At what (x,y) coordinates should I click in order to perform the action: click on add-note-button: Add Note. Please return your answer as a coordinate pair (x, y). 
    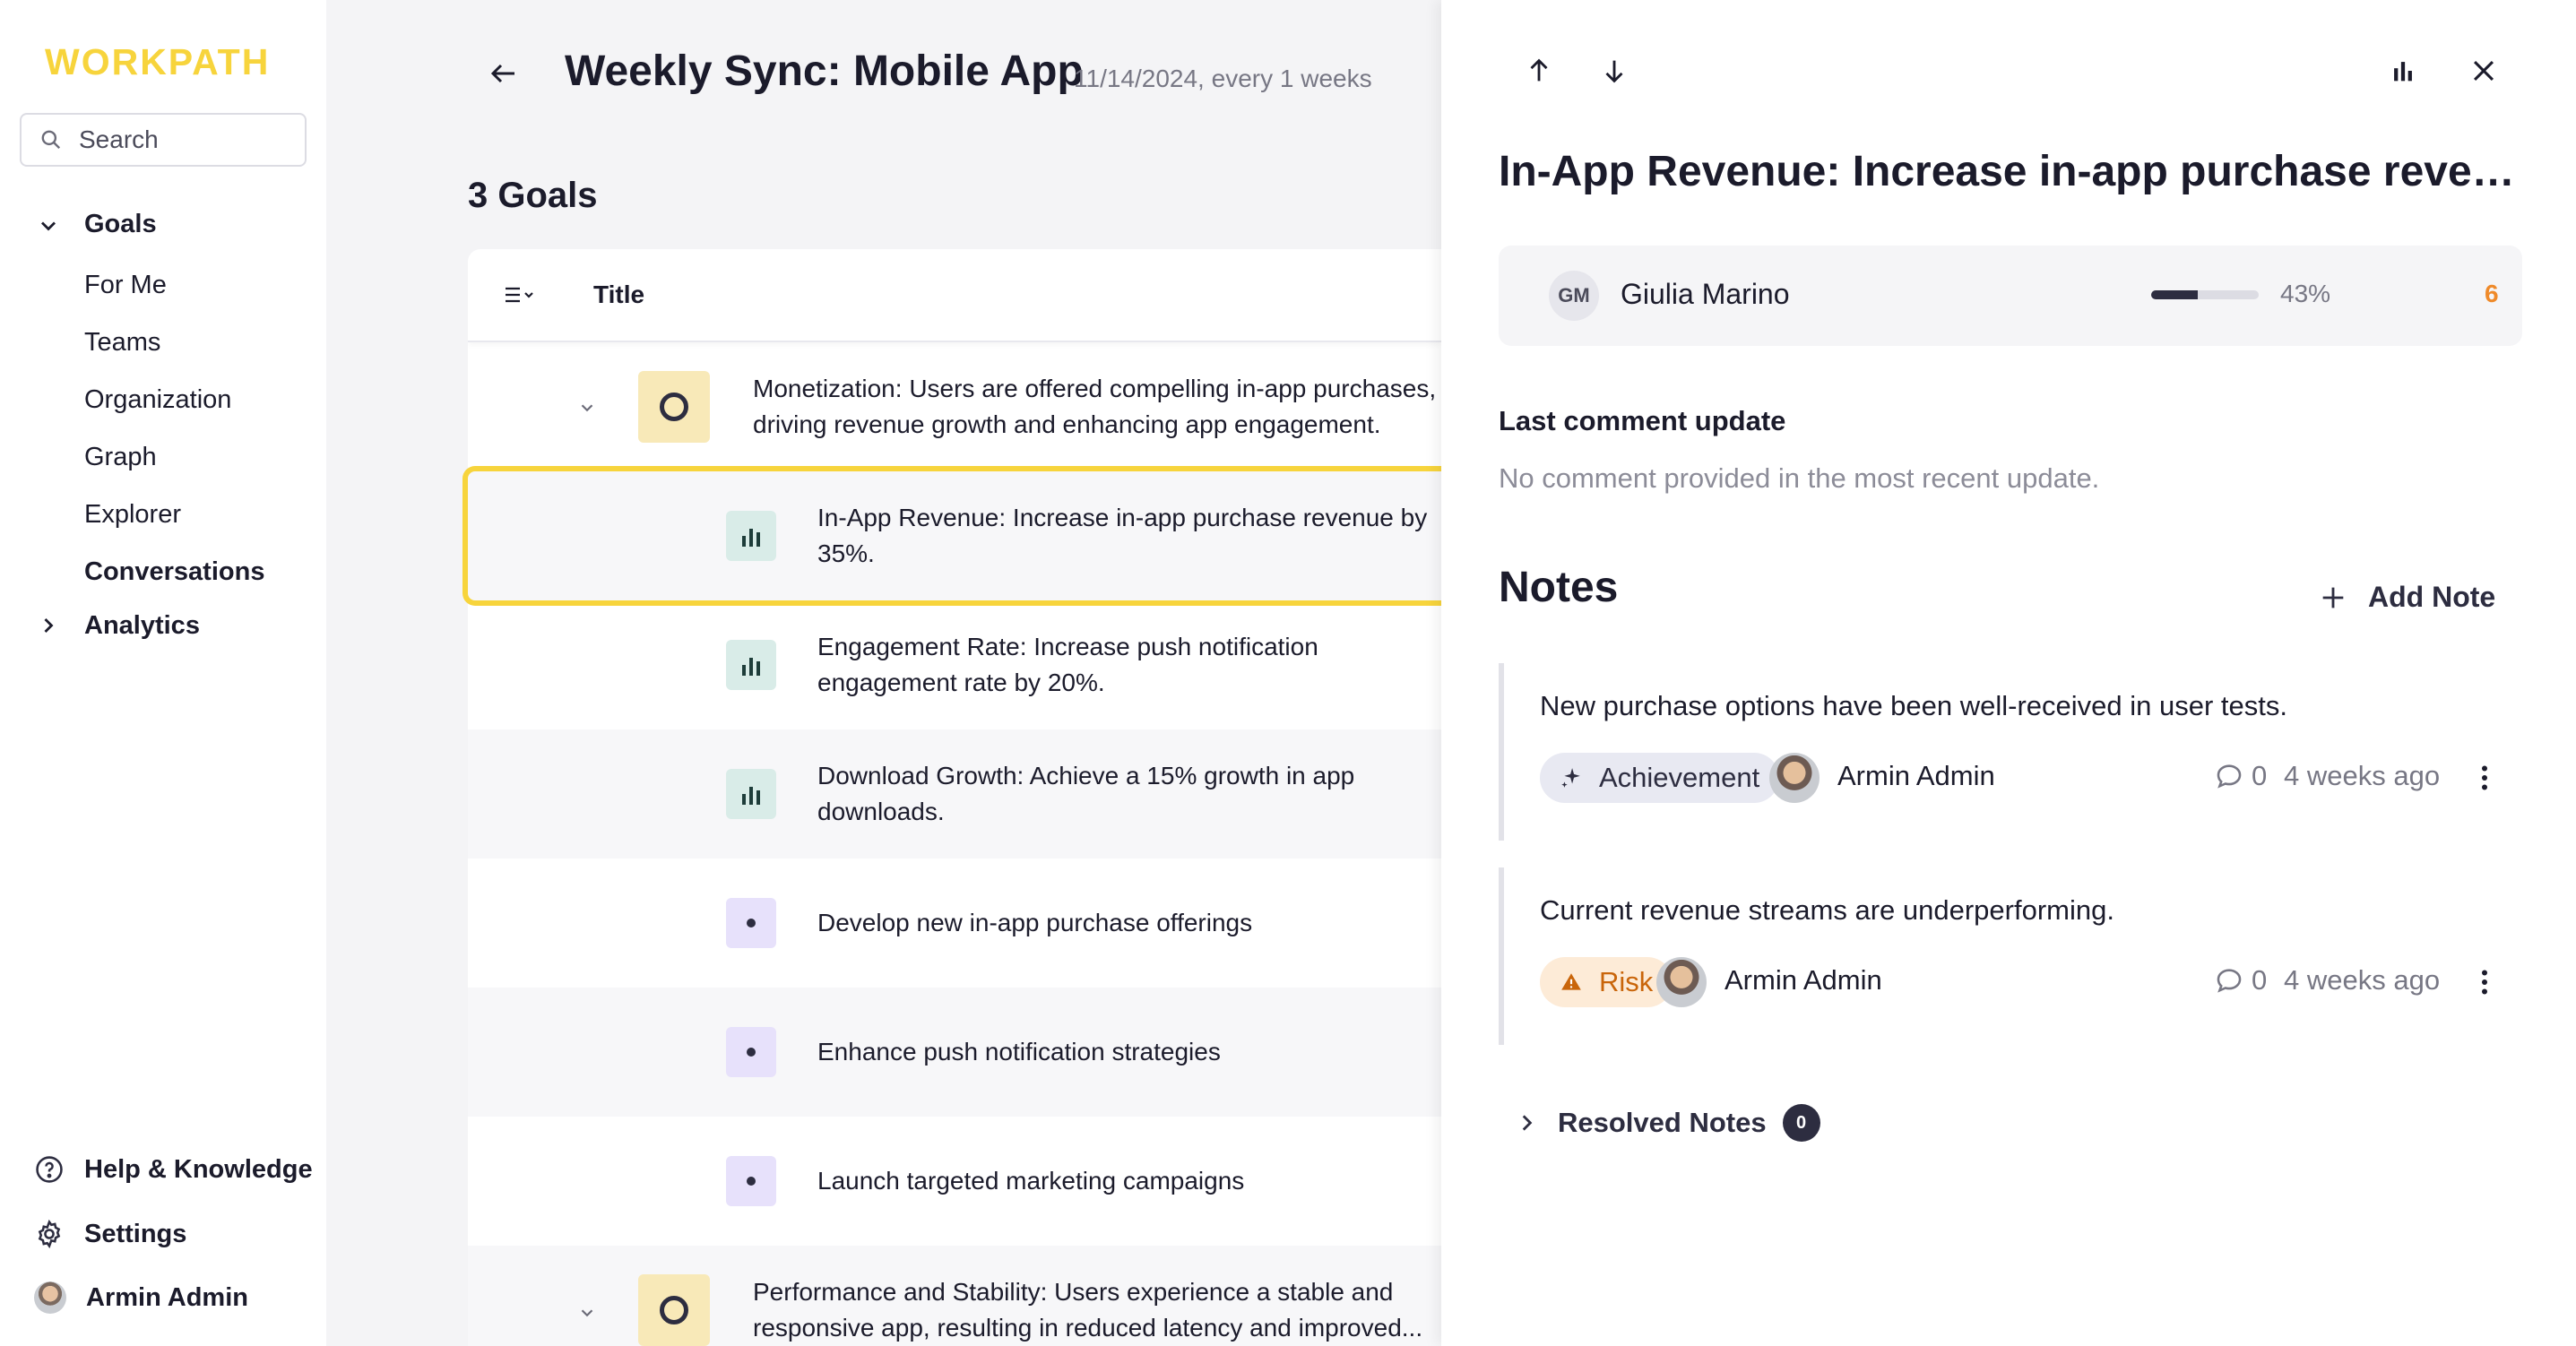
    Looking at the image, I should click on (2406, 597).